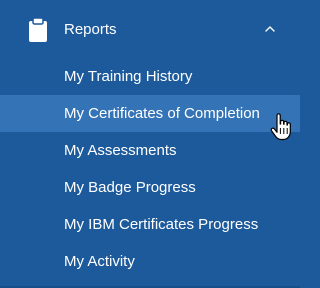 This screenshot has width=320, height=288. What do you see at coordinates (90, 29) in the screenshot?
I see `section-title: Reports` at bounding box center [90, 29].